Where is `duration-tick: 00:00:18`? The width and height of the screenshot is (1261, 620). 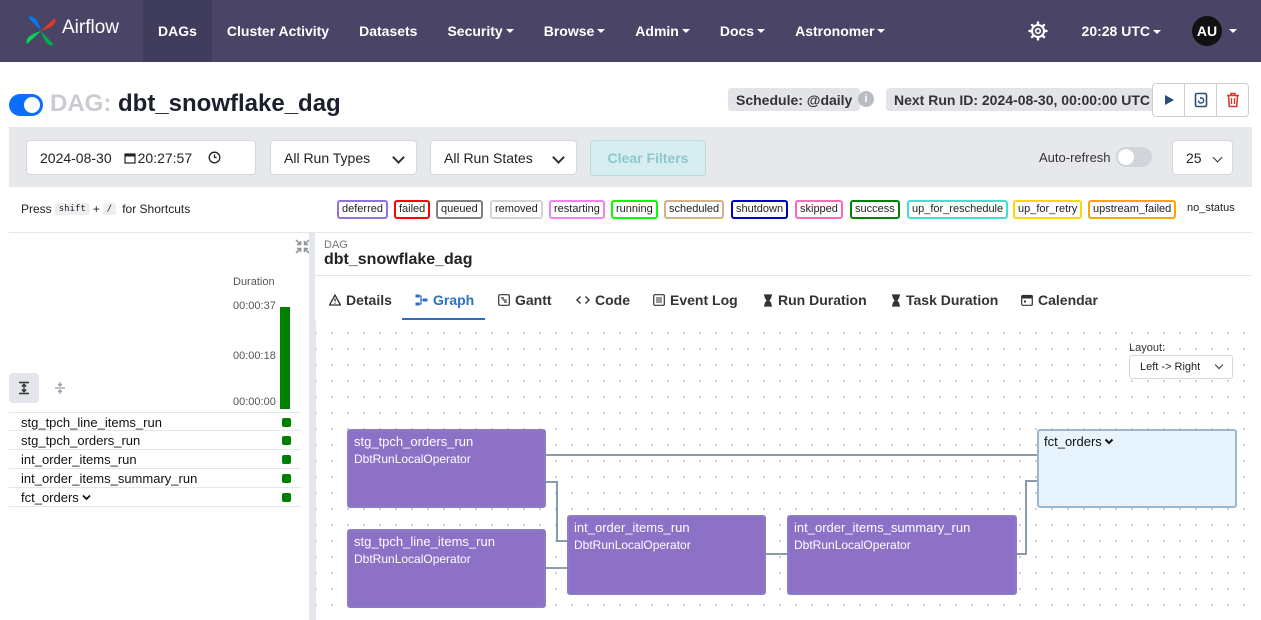 duration-tick: 00:00:18 is located at coordinates (254, 356).